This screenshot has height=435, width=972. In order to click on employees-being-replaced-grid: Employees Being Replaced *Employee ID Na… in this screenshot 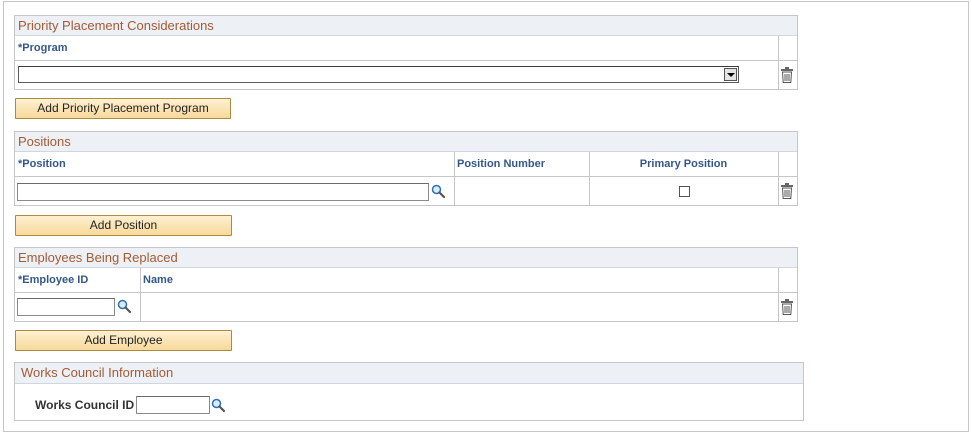, I will do `click(406, 284)`.